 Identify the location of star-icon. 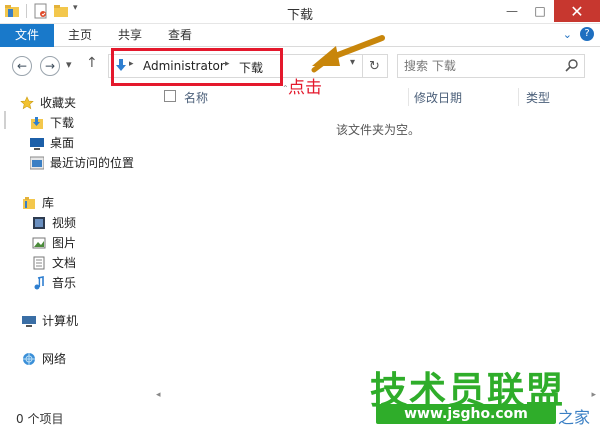
(27, 102).